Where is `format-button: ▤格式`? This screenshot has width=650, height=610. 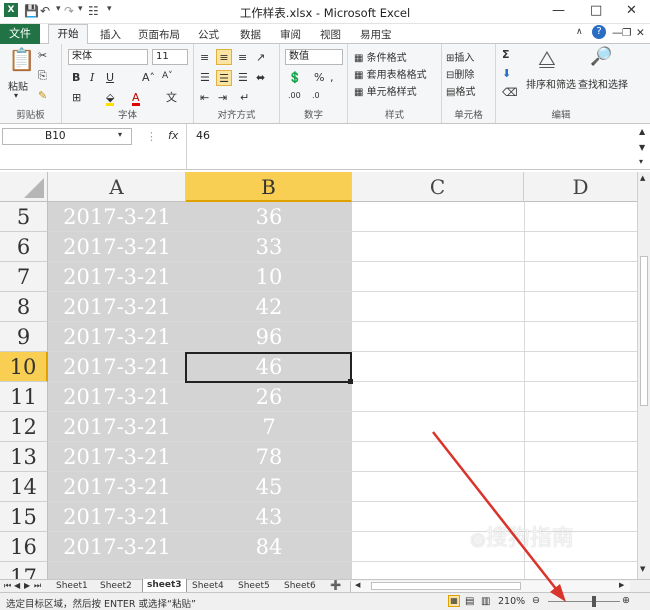
format-button: ▤格式 is located at coordinates (460, 90).